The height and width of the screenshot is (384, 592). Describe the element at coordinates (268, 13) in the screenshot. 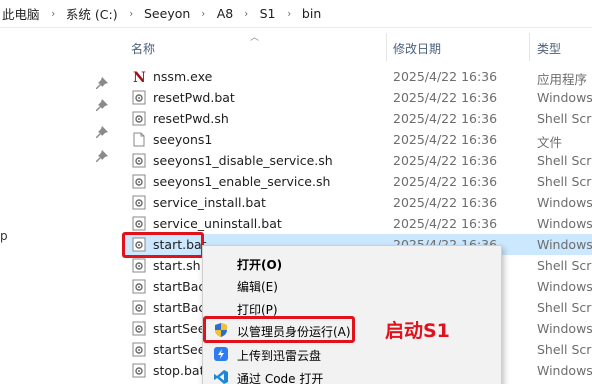

I see `breadcrumb-s1: S1` at that location.